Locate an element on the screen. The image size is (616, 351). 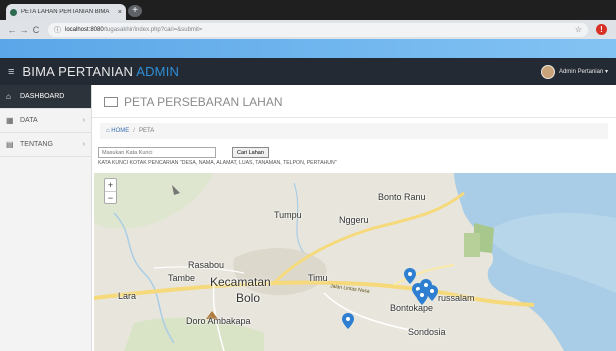
green-field is located at coordinates (472, 245).